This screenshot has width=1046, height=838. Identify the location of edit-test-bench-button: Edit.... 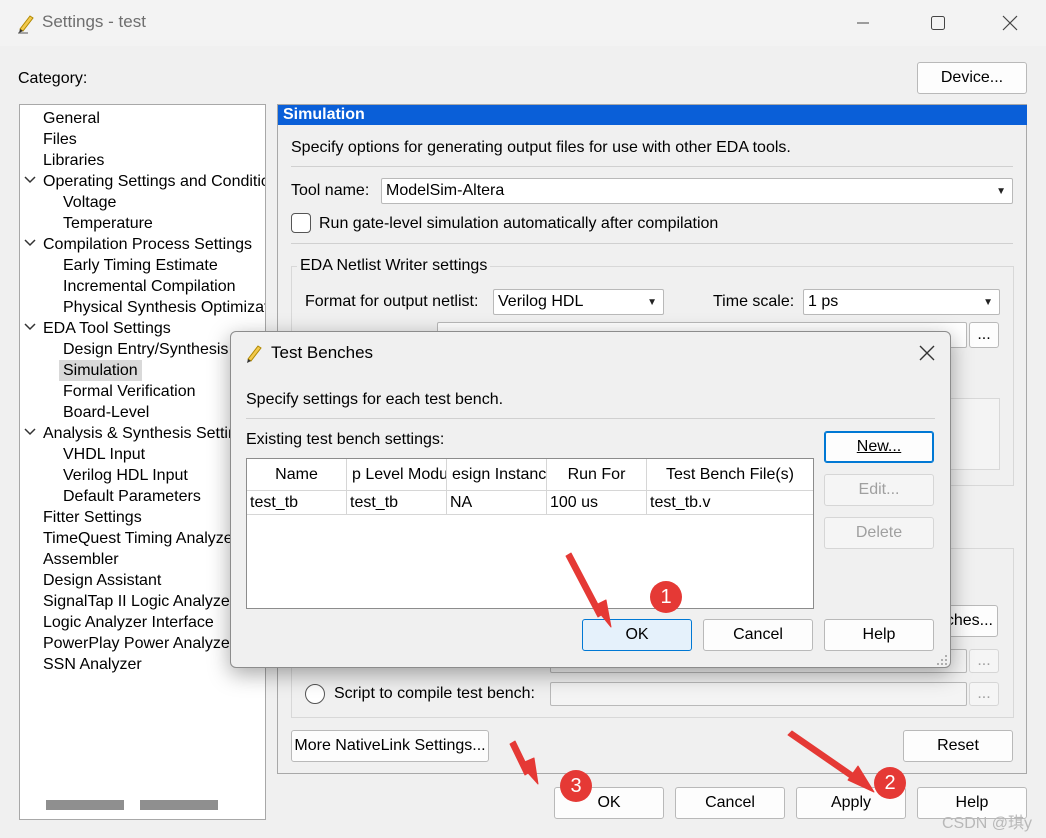
(879, 490).